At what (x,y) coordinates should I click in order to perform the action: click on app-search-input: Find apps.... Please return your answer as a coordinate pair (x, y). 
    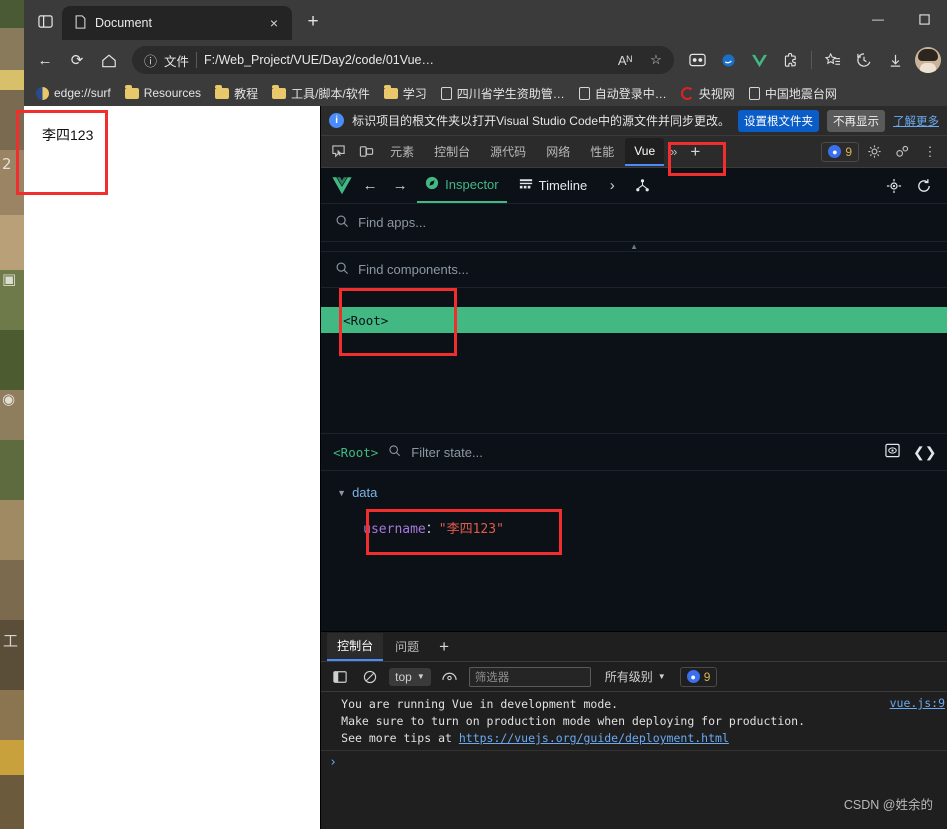
    Looking at the image, I should click on (392, 222).